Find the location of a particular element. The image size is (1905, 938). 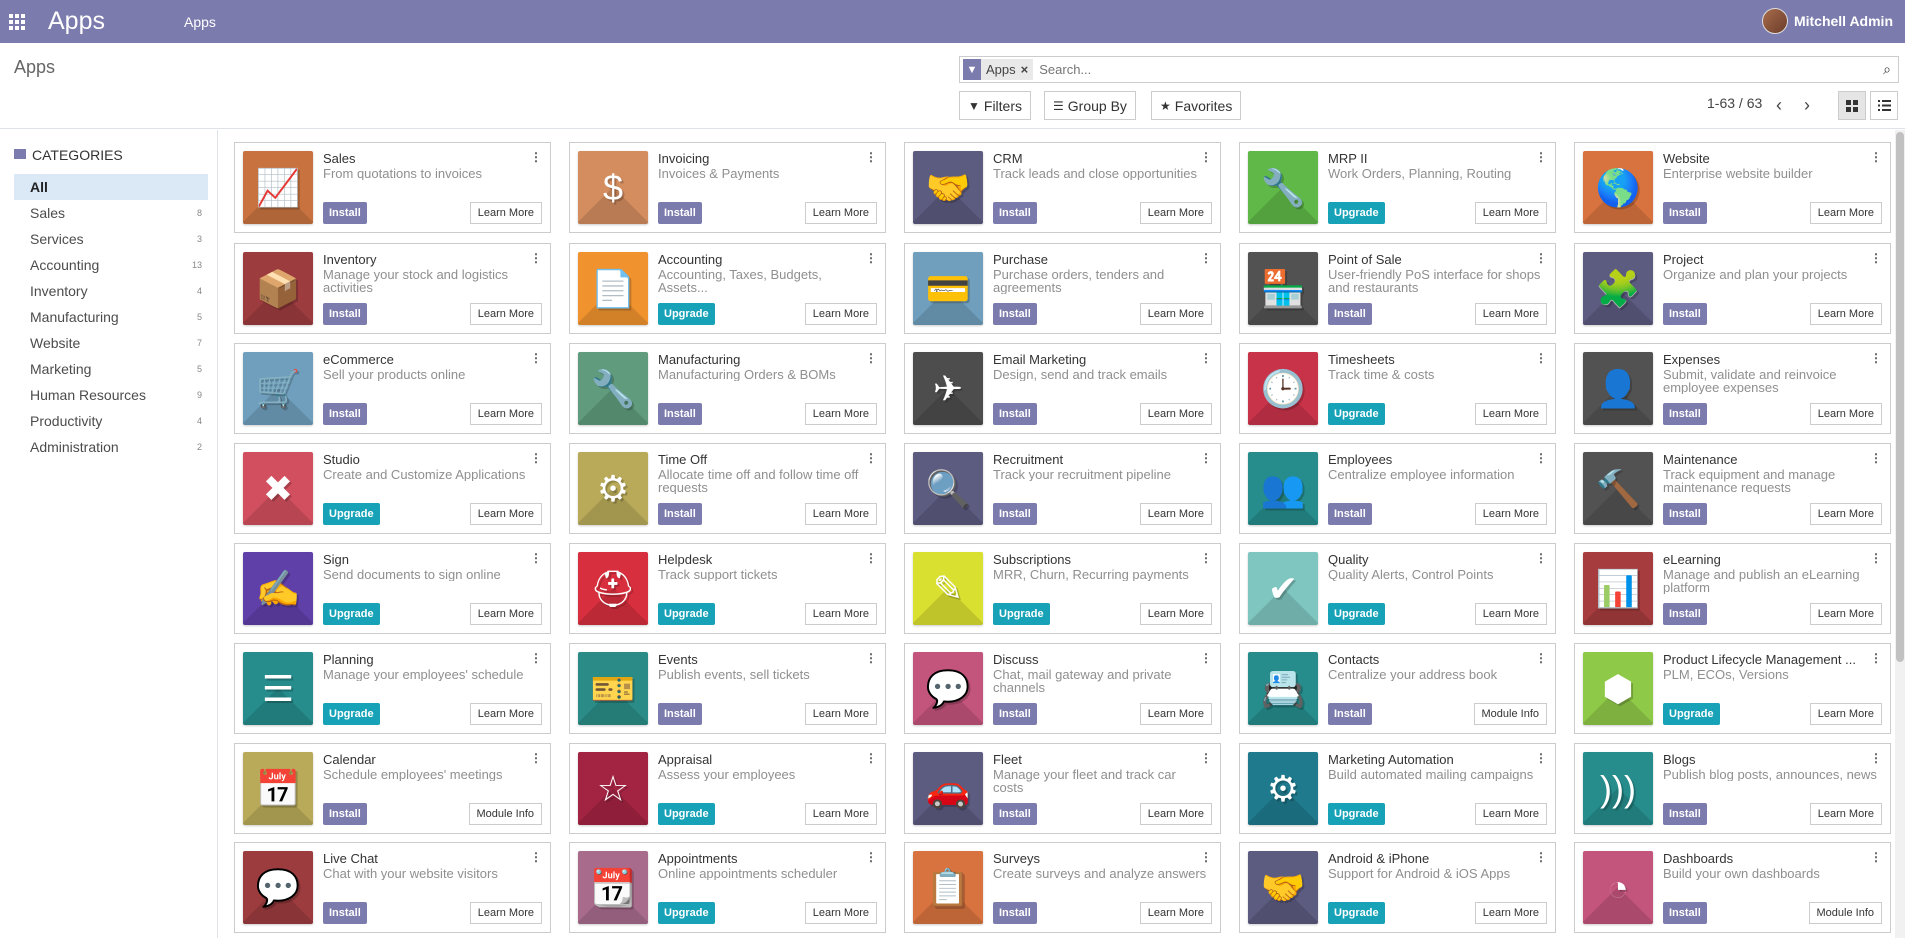

pager-next-icon: › is located at coordinates (1807, 105).